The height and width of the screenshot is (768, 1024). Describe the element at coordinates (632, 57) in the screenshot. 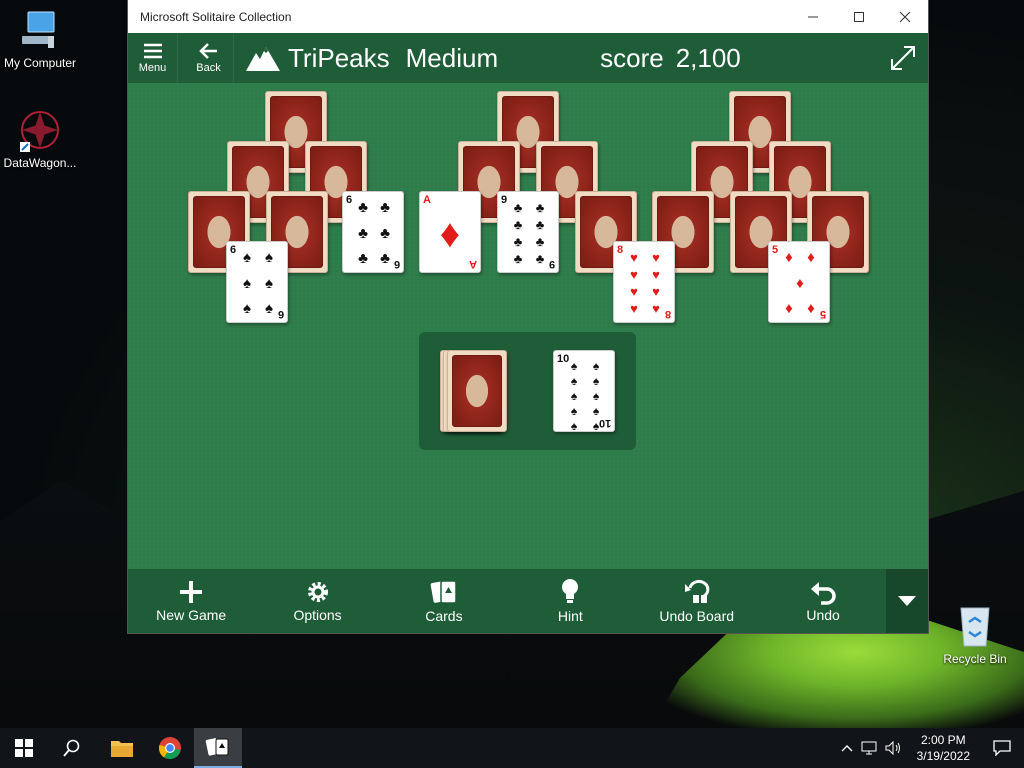

I see `score-label: score` at that location.